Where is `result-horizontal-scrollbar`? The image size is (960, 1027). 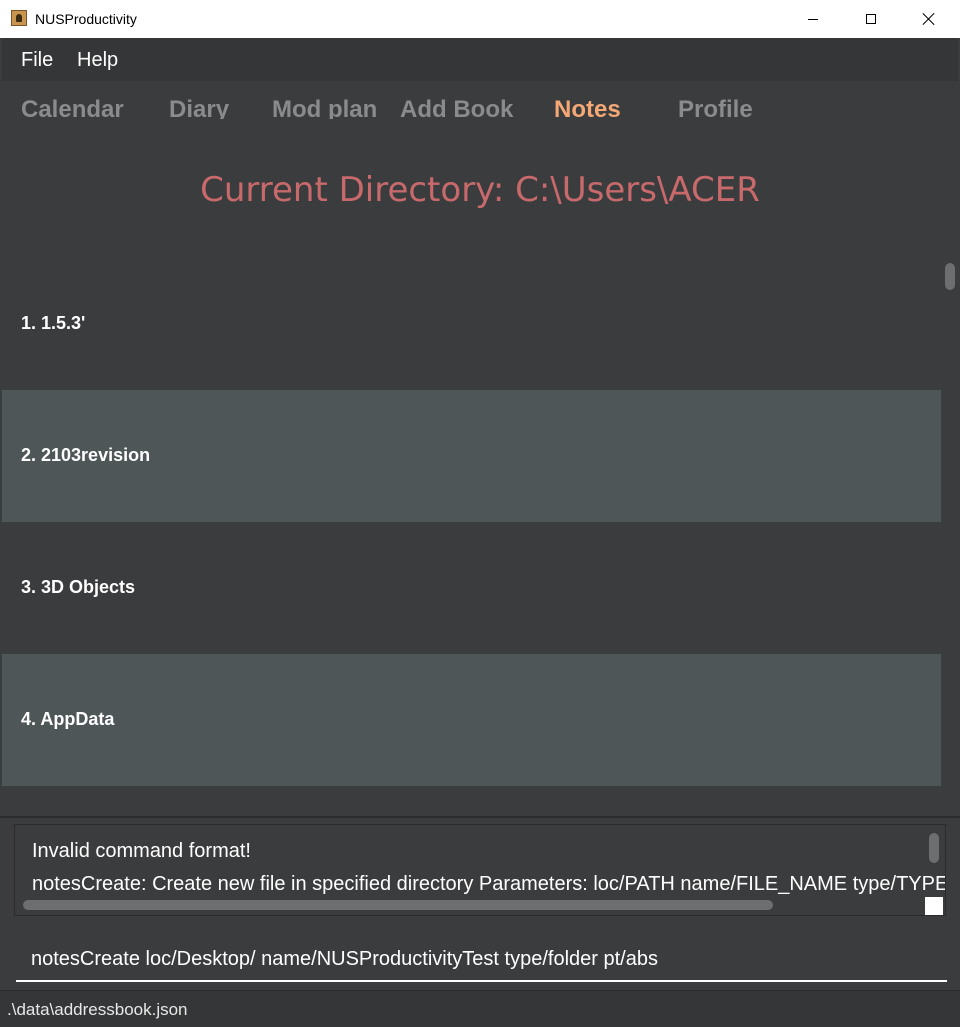 result-horizontal-scrollbar is located at coordinates (398, 905).